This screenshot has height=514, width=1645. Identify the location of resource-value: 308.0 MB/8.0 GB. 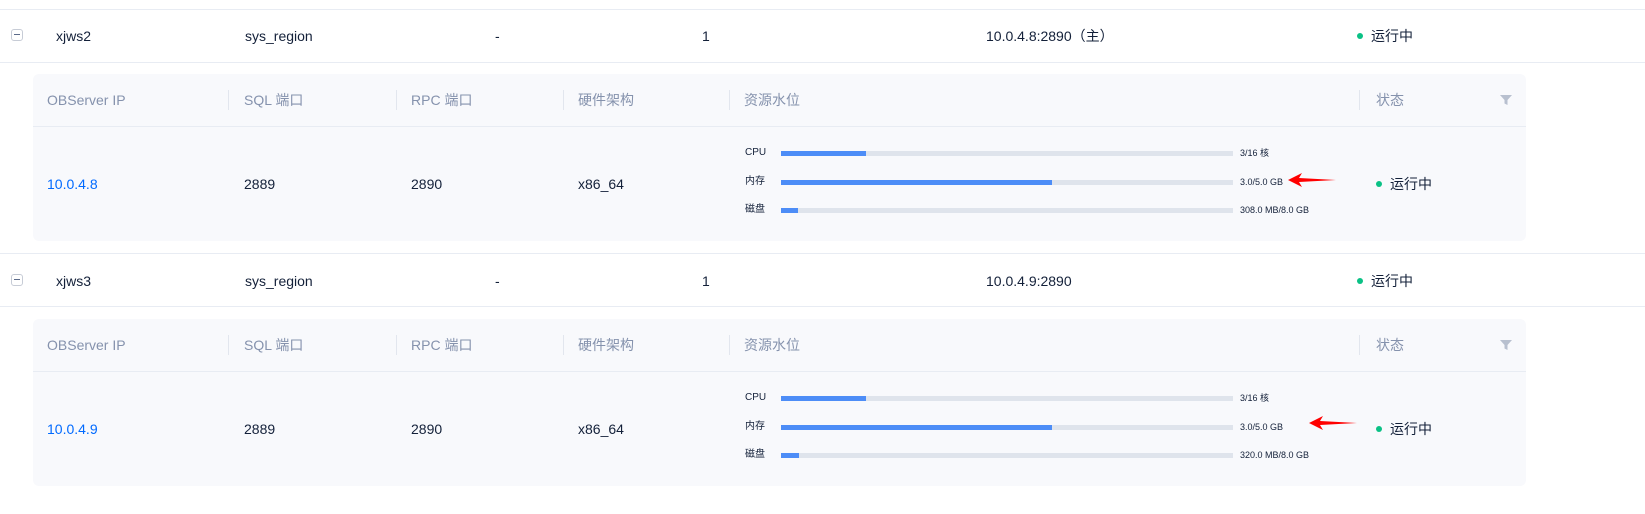
(1275, 210).